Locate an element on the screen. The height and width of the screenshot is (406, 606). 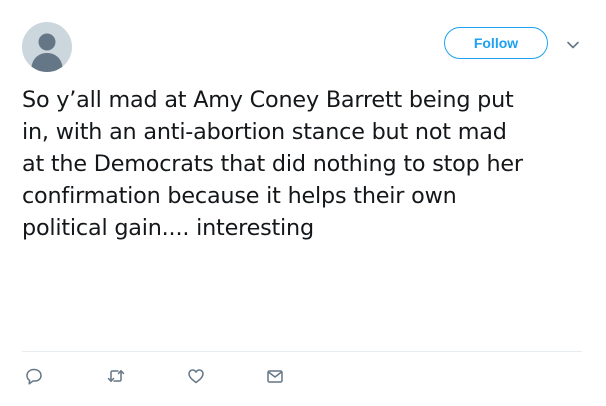
retweet-icon is located at coordinates (116, 376).